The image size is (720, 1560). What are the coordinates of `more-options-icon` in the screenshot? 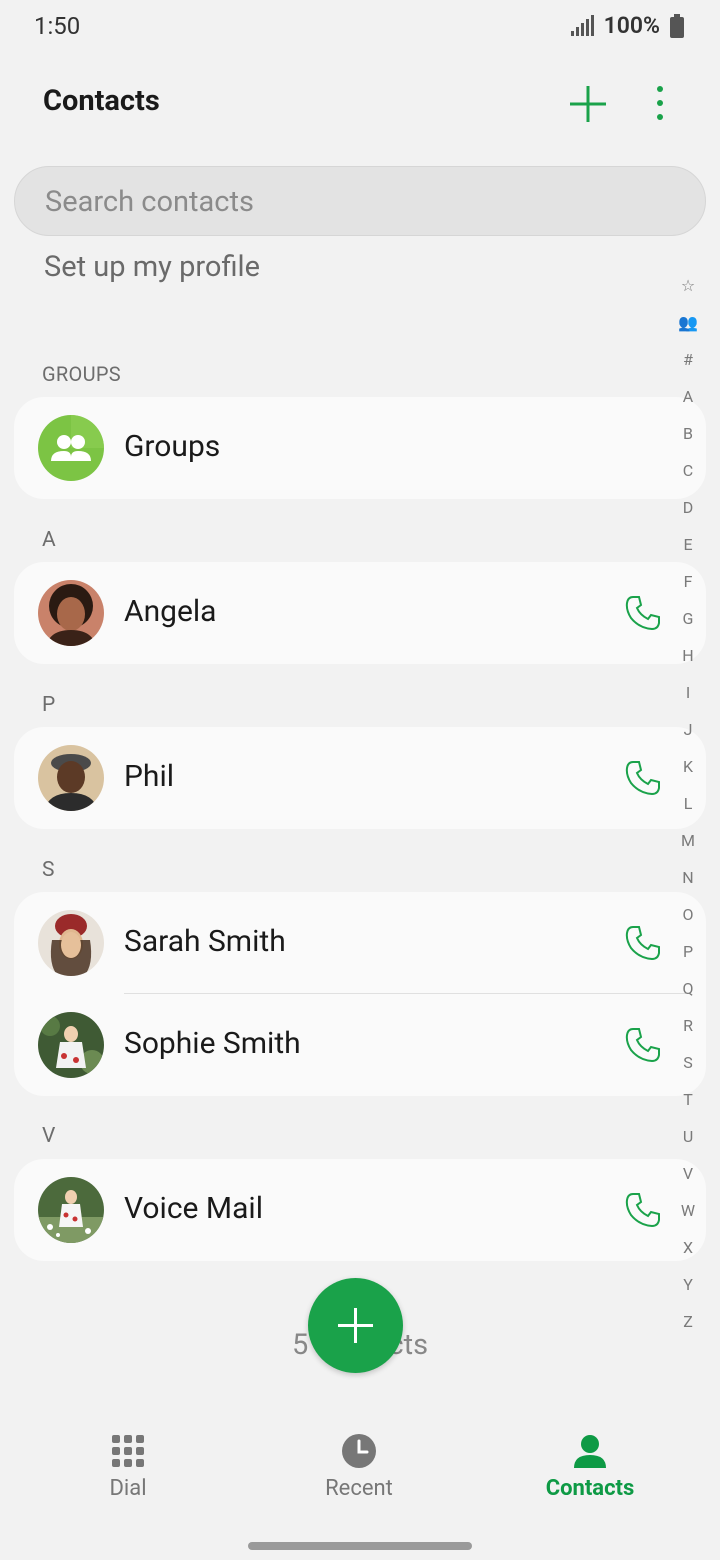 It's located at (660, 104).